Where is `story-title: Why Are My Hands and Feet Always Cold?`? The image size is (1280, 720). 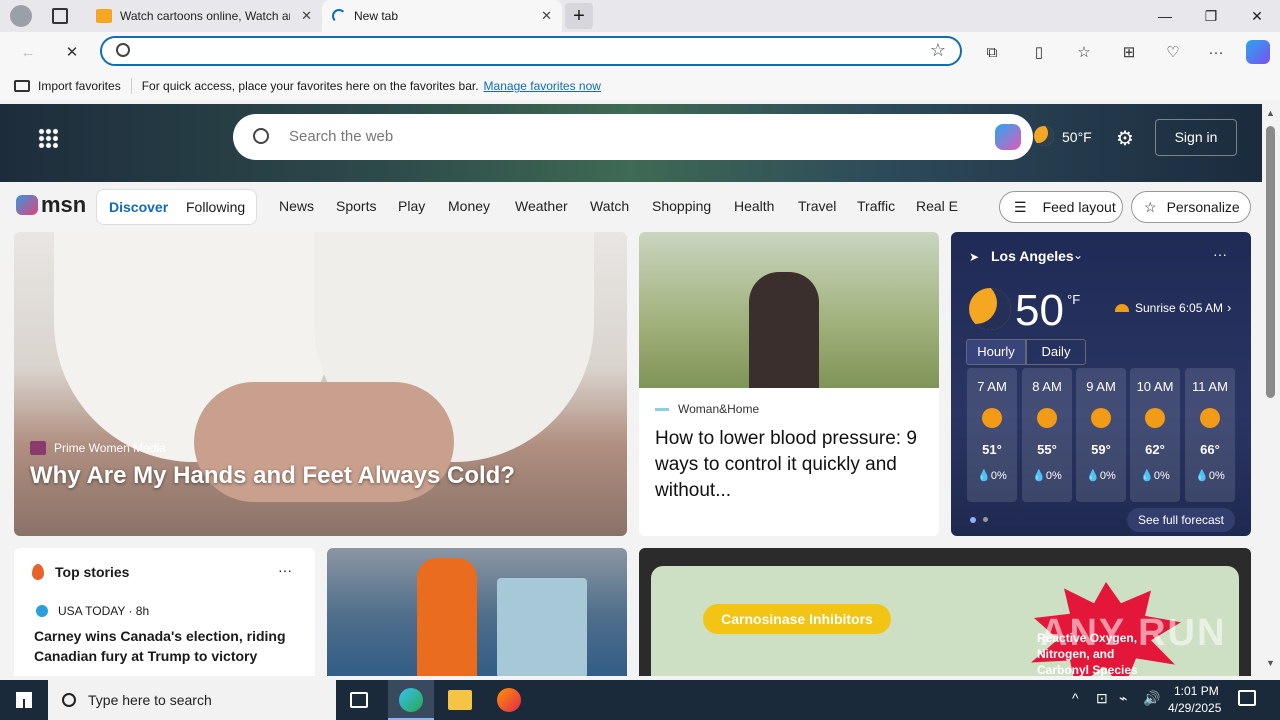 story-title: Why Are My Hands and Feet Always Cold? is located at coordinates (272, 476).